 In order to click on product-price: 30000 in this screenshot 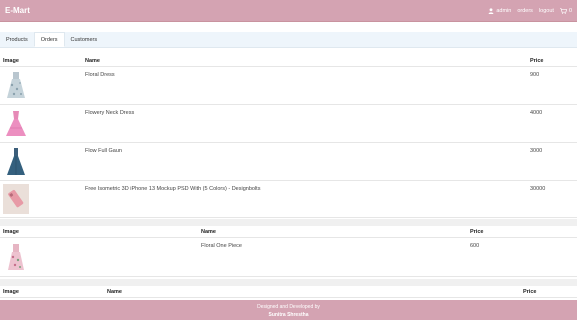, I will do `click(538, 189)`.